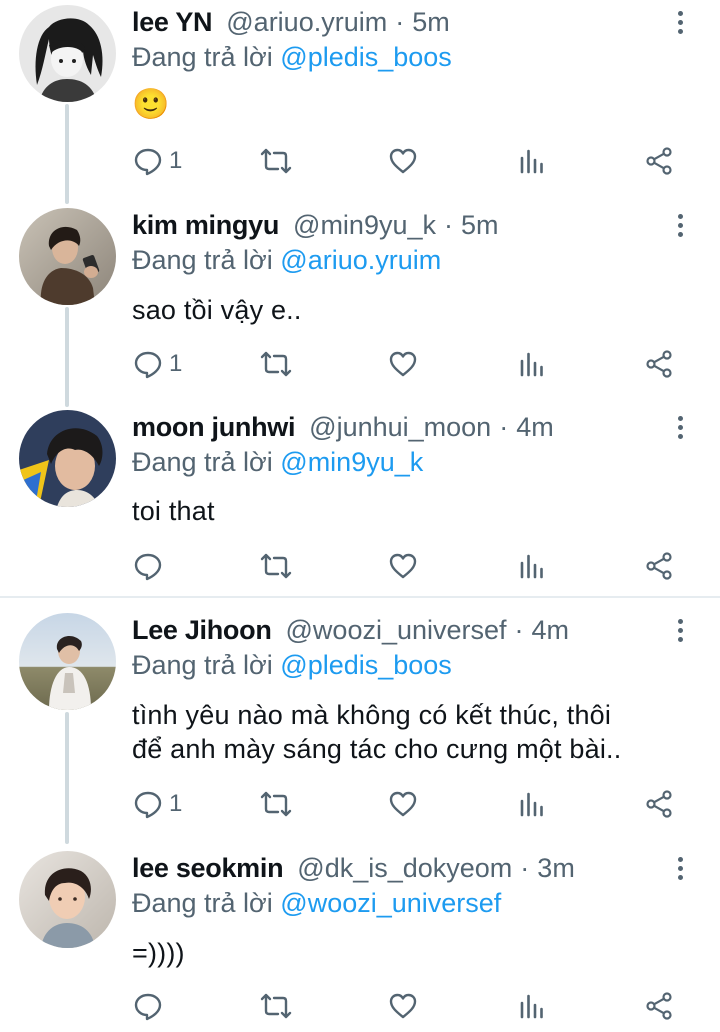 This screenshot has width=720, height=1032. I want to click on display-name: moon junhwi, so click(213, 427).